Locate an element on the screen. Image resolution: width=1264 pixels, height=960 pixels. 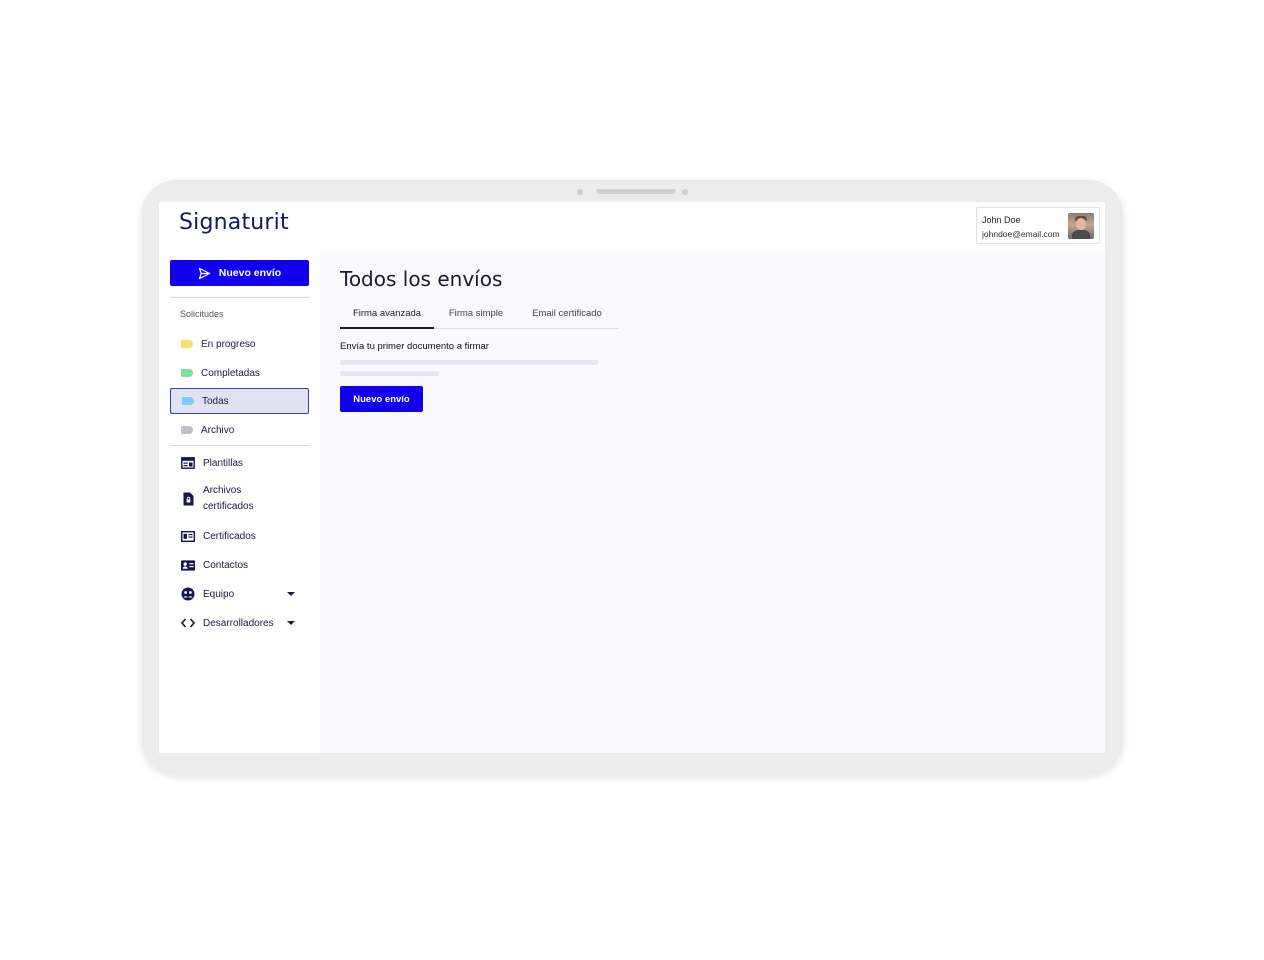
avatar is located at coordinates (1081, 226).